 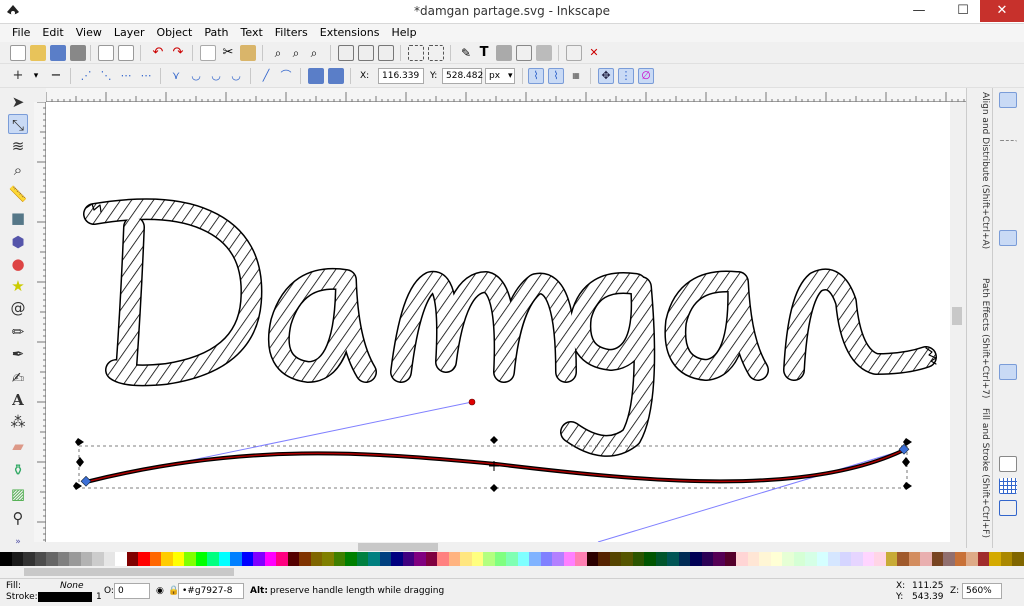 I want to click on pencil-tool-icon: ✏, so click(x=18, y=332).